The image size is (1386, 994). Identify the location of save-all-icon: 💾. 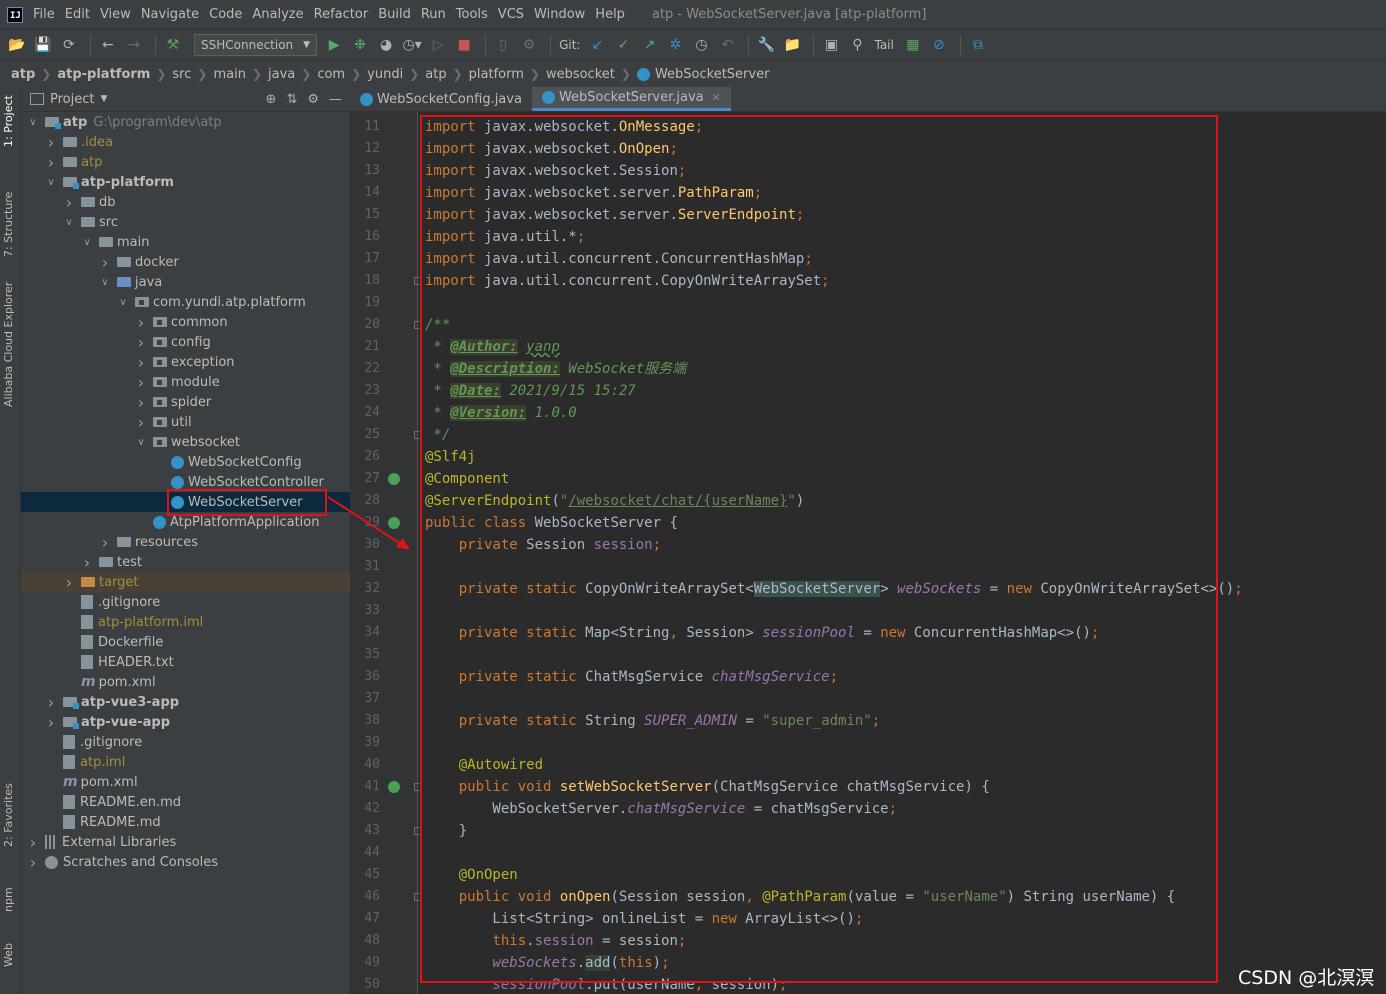
(43, 45).